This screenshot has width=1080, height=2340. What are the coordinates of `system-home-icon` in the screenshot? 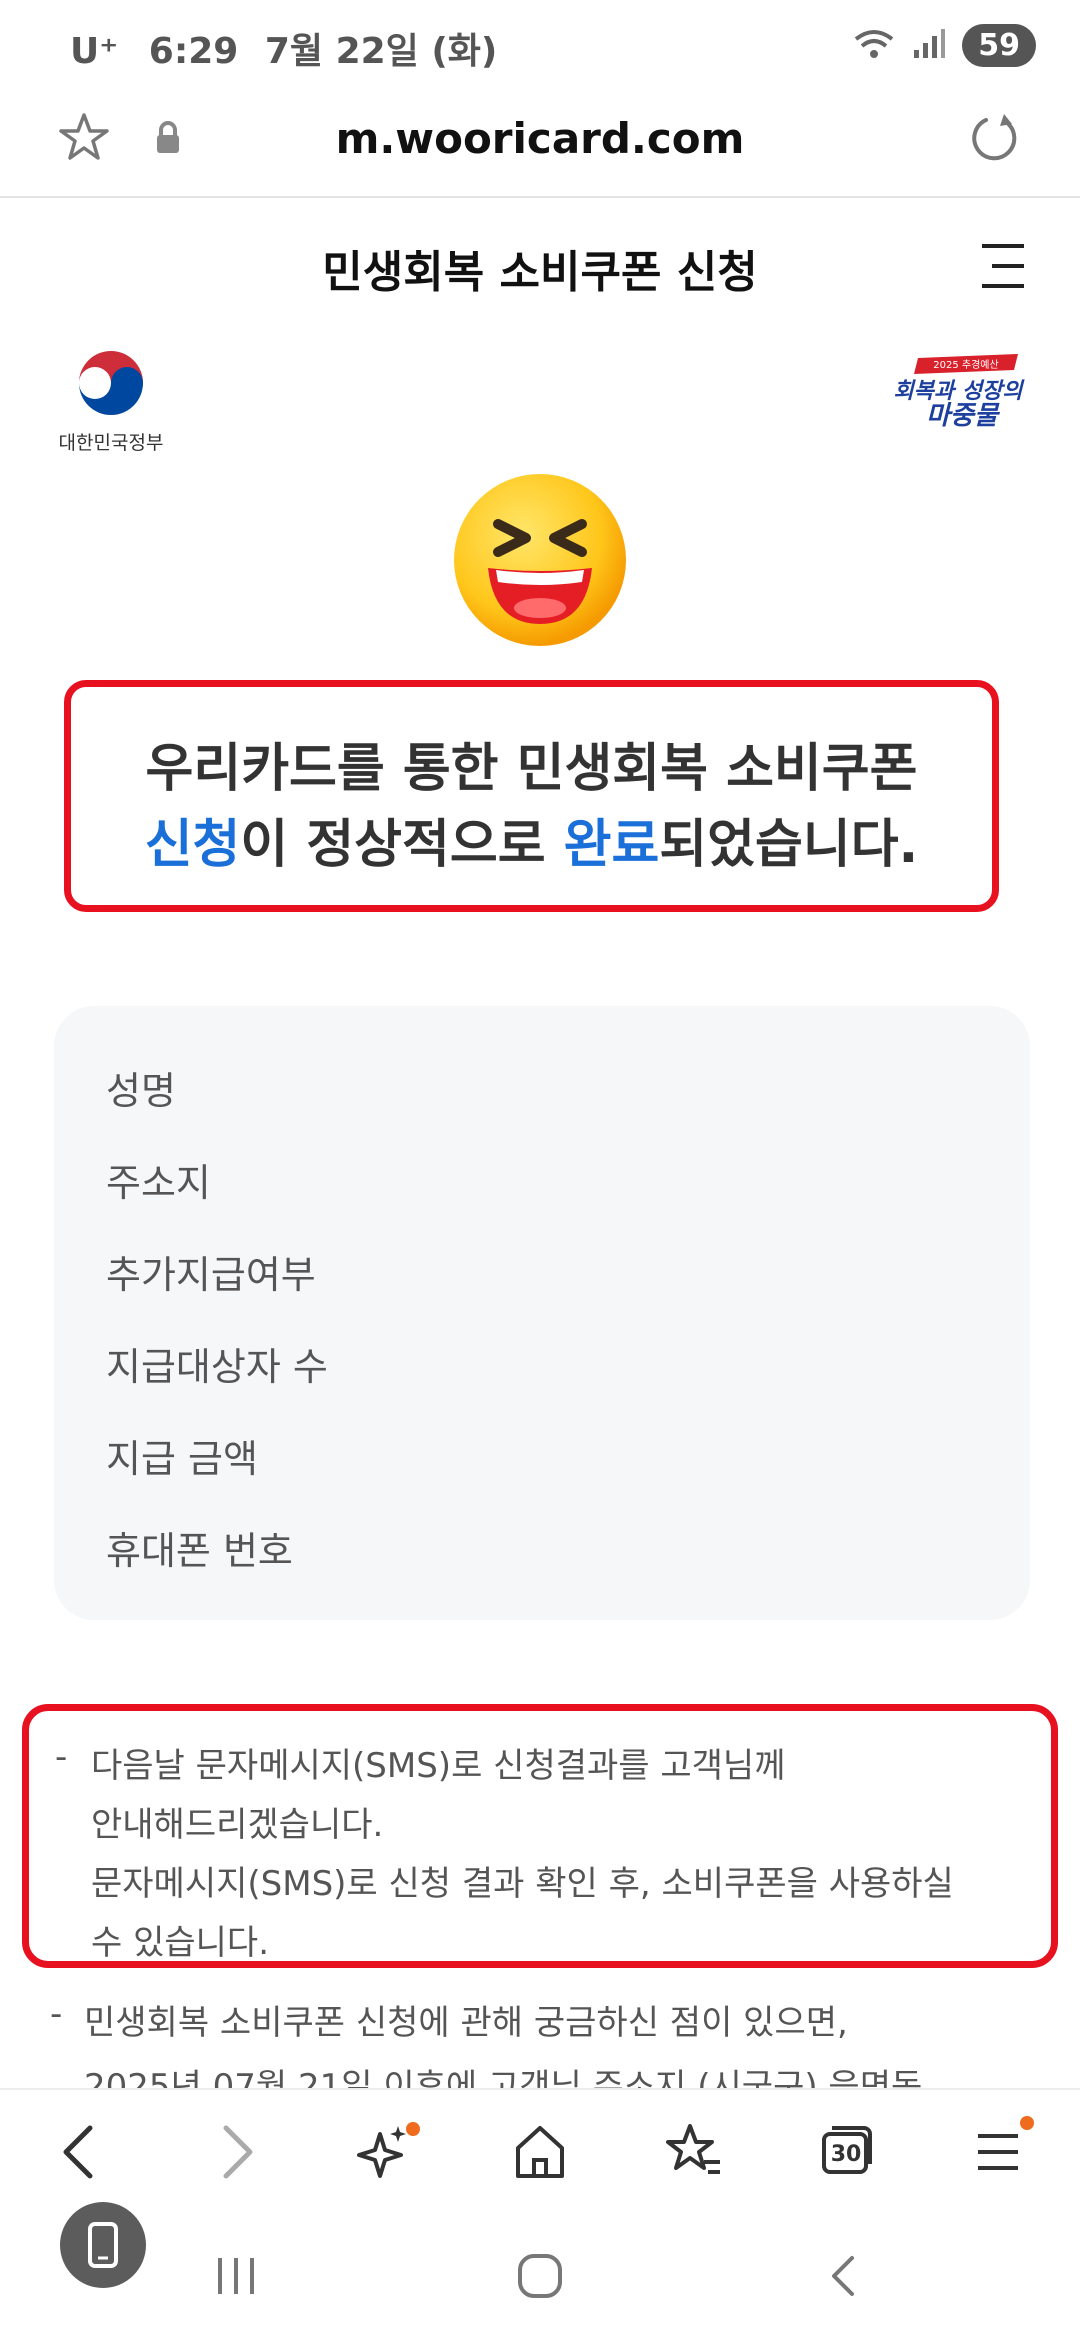 It's located at (540, 2278).